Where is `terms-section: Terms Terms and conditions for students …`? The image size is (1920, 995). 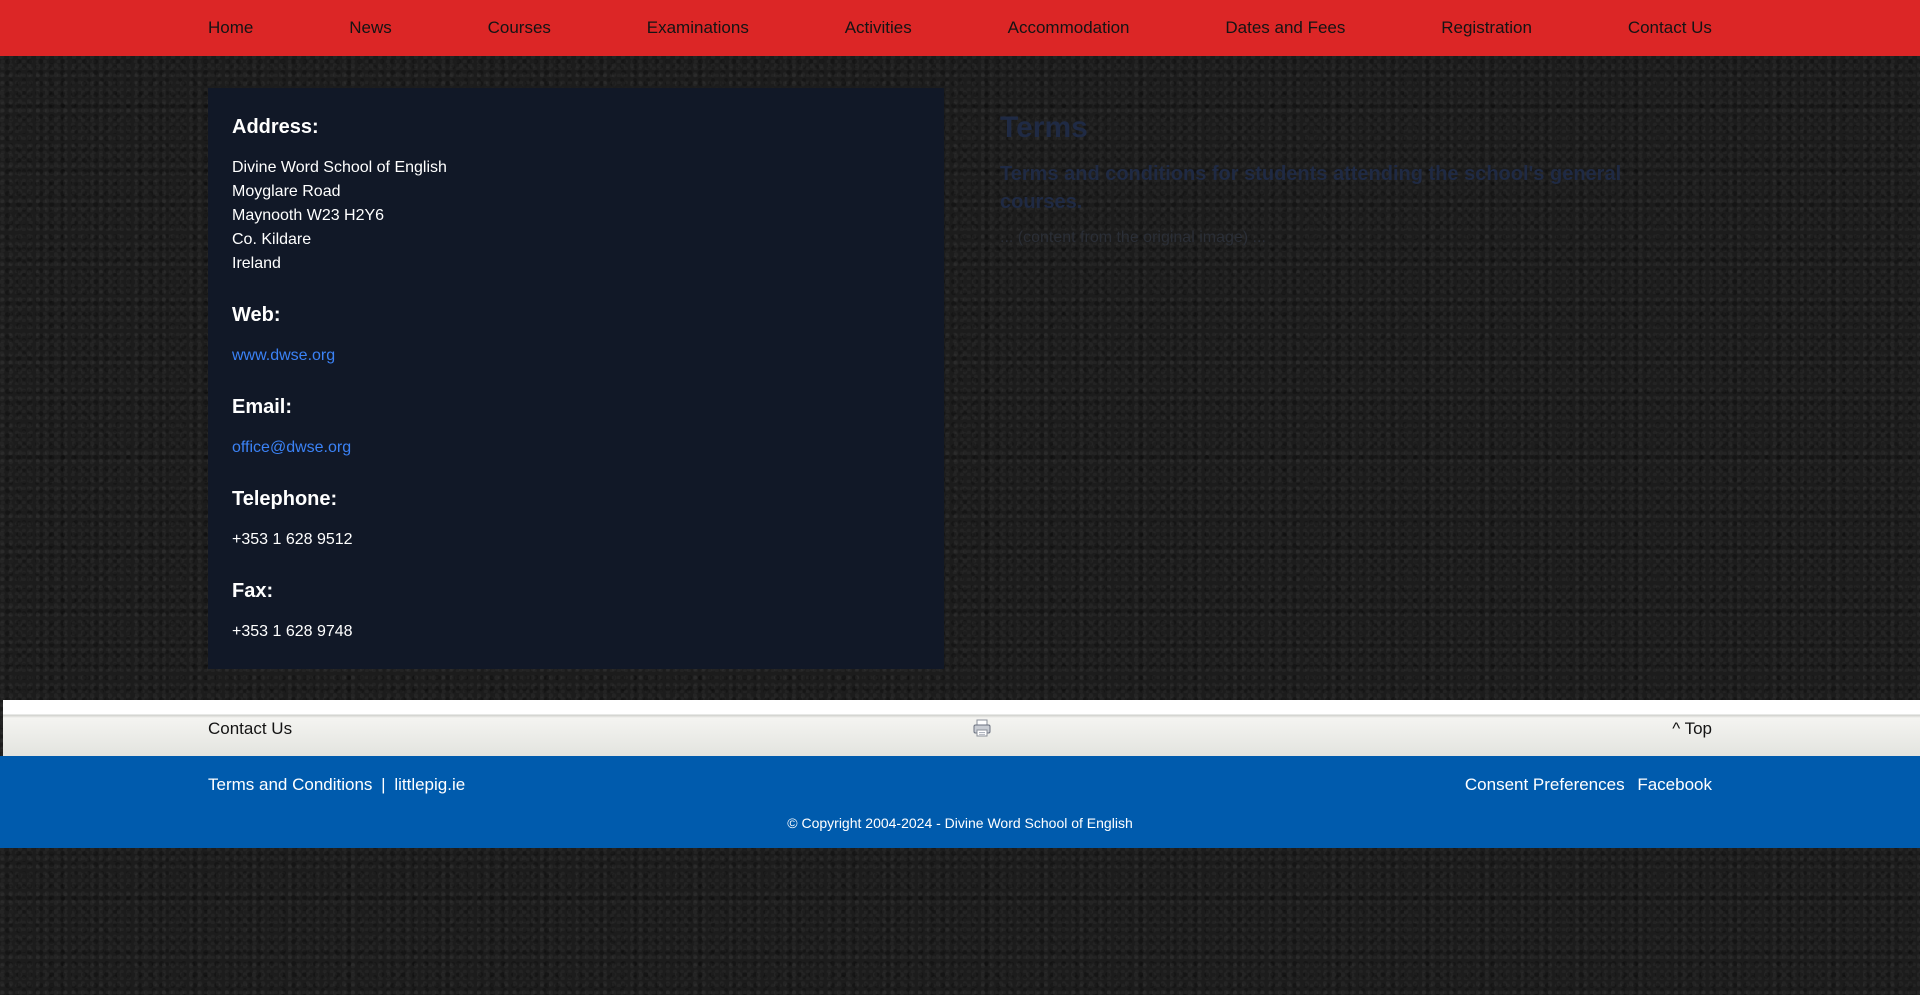 terms-section: Terms Terms and conditions for students … is located at coordinates (1320, 179).